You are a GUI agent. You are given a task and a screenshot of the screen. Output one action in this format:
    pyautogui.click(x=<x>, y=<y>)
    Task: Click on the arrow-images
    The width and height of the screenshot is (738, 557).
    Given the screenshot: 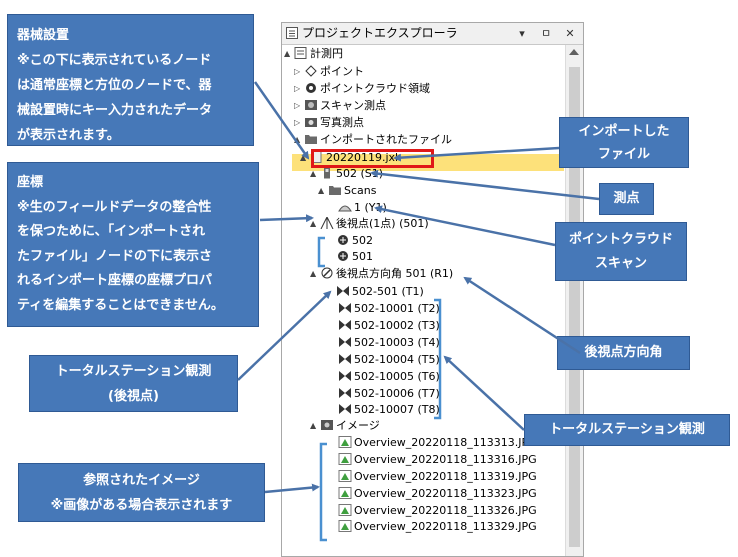 What is the action you would take?
    pyautogui.click(x=292, y=488)
    